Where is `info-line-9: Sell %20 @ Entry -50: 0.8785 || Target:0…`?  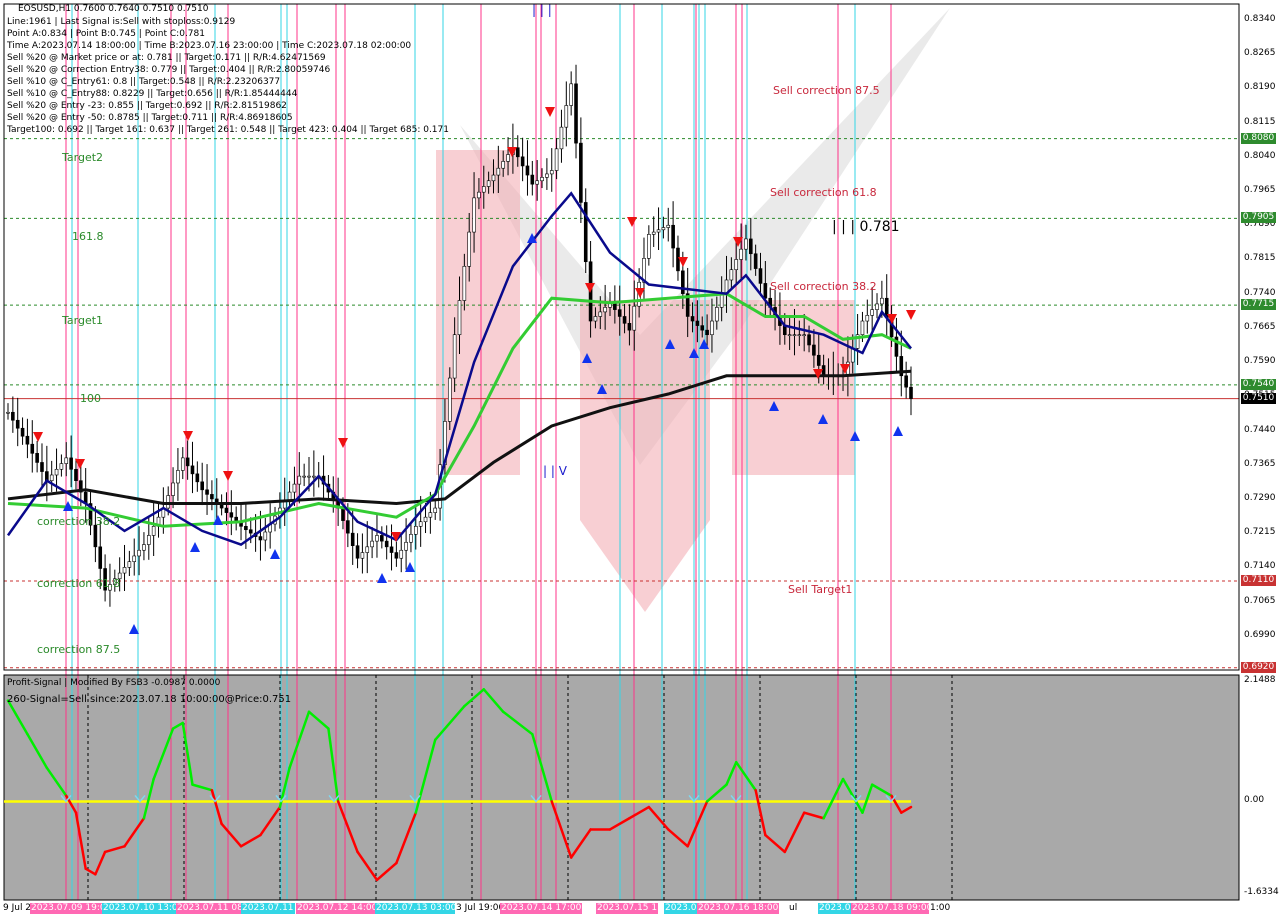 info-line-9: Sell %20 @ Entry -50: 0.8785 || Target:0… is located at coordinates (150, 118).